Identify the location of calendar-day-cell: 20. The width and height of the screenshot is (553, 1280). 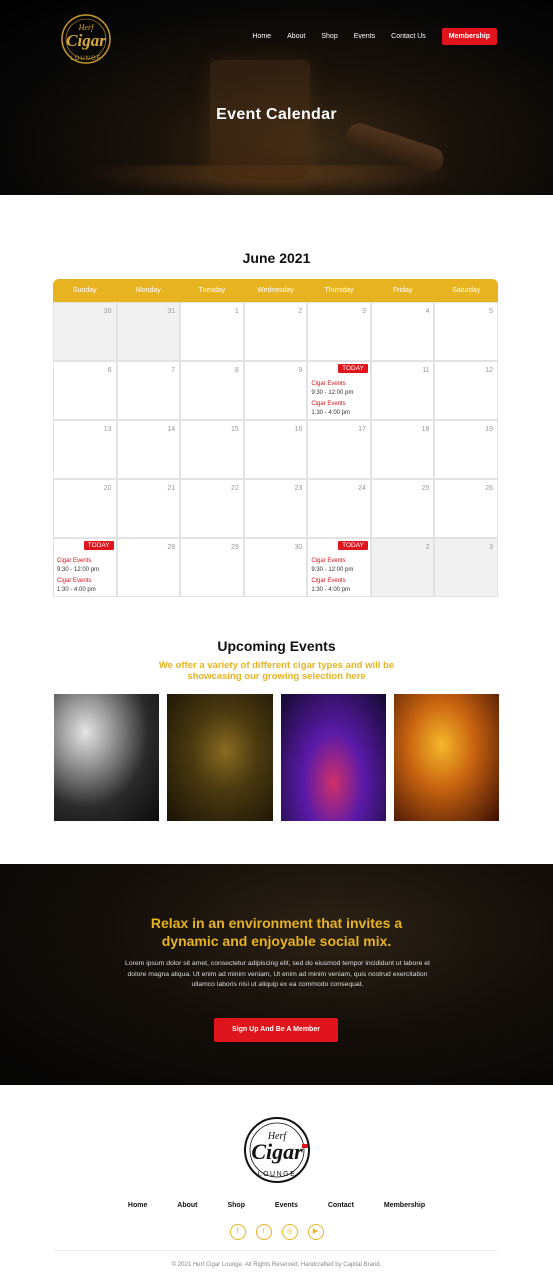
(85, 508).